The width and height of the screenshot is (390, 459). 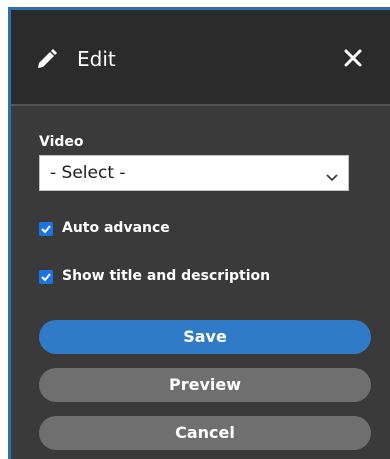 I want to click on preview-button: Preview, so click(x=205, y=385).